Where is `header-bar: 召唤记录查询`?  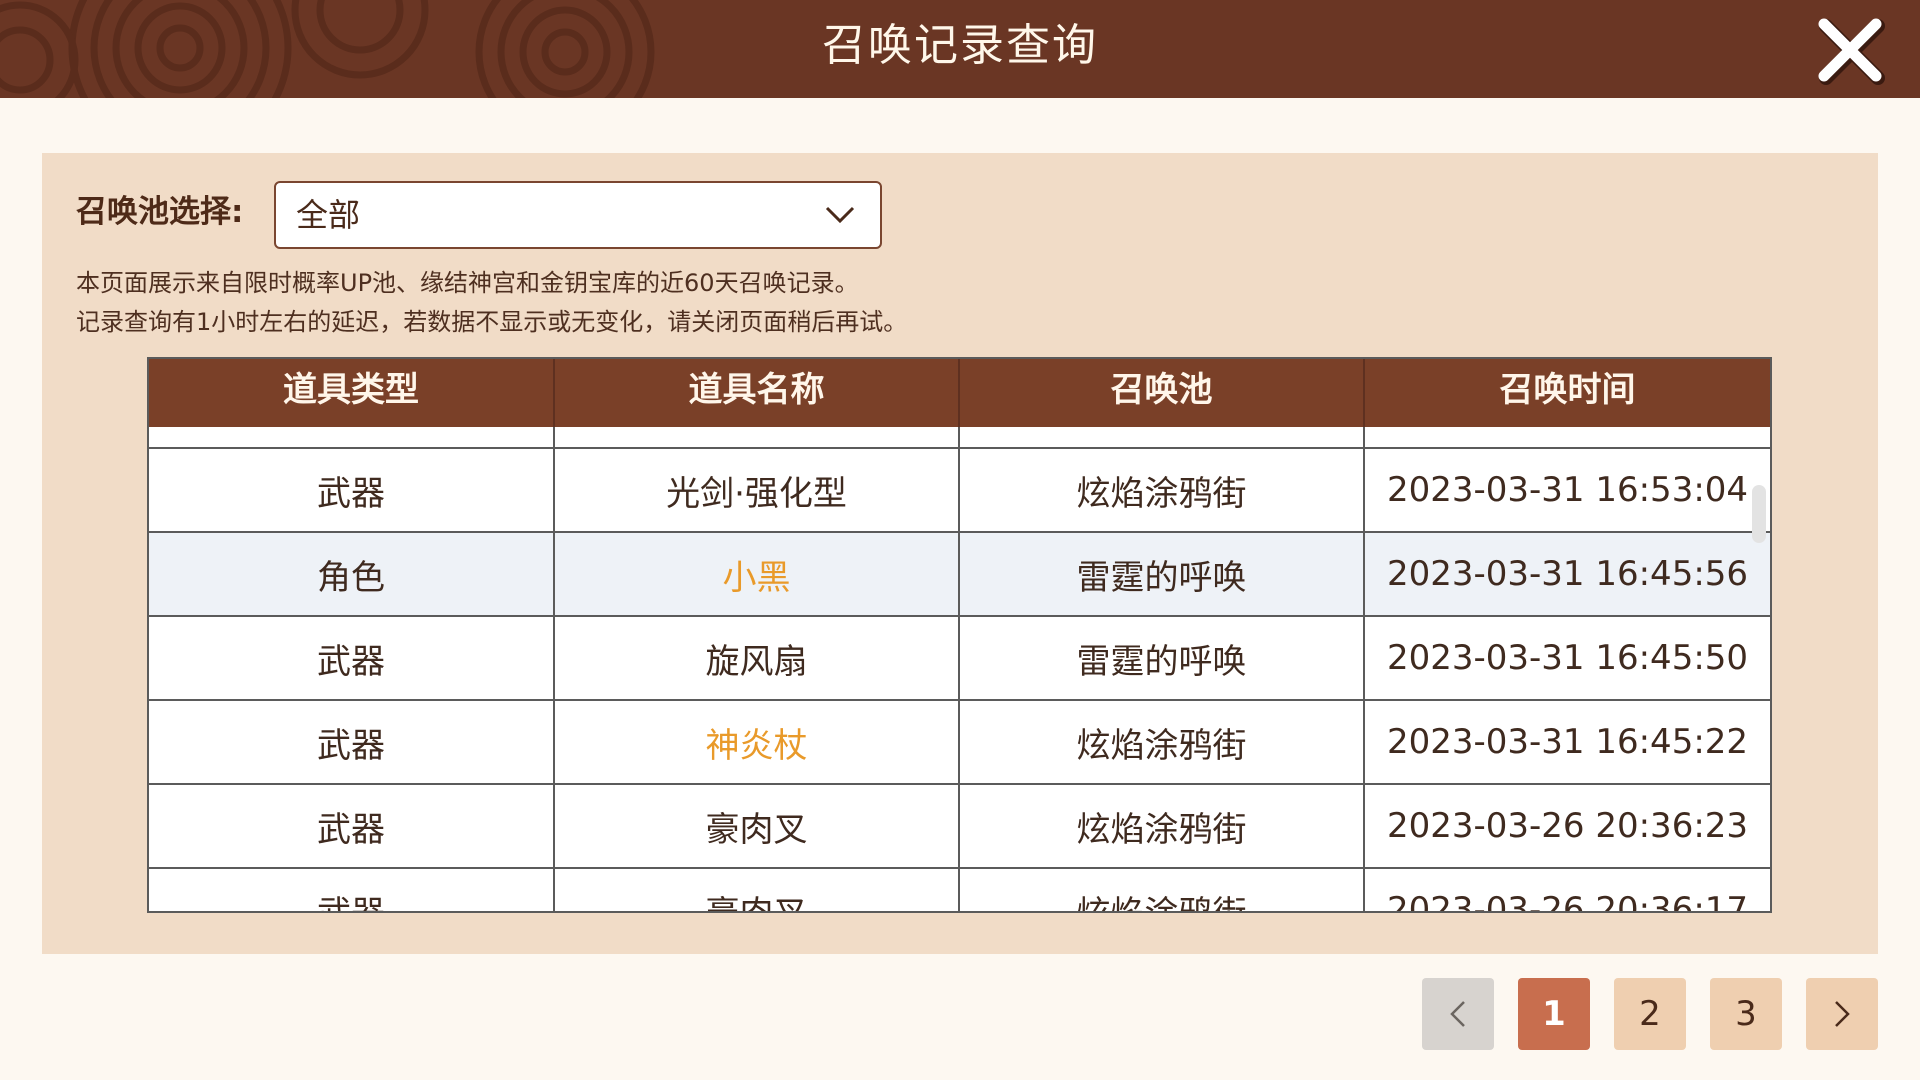 header-bar: 召唤记录查询 is located at coordinates (960, 49).